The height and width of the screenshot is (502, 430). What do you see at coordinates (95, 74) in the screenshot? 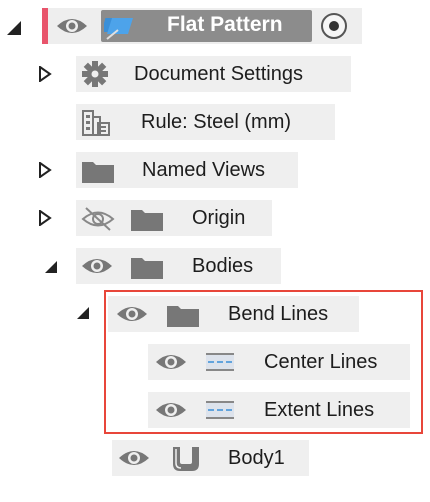
I see `gear-icon` at bounding box center [95, 74].